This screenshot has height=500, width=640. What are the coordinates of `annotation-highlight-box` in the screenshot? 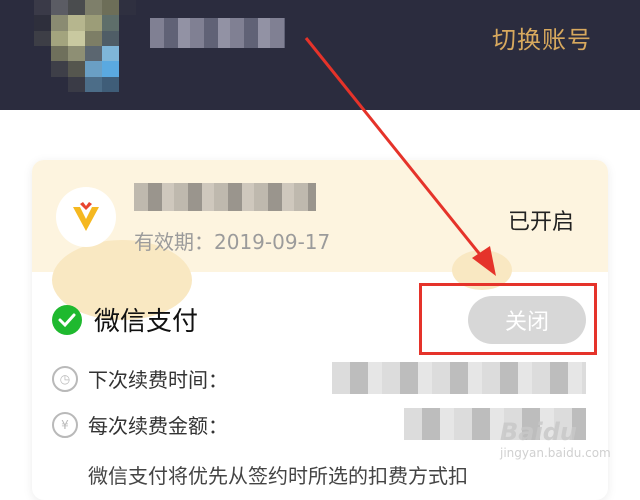 It's located at (508, 319).